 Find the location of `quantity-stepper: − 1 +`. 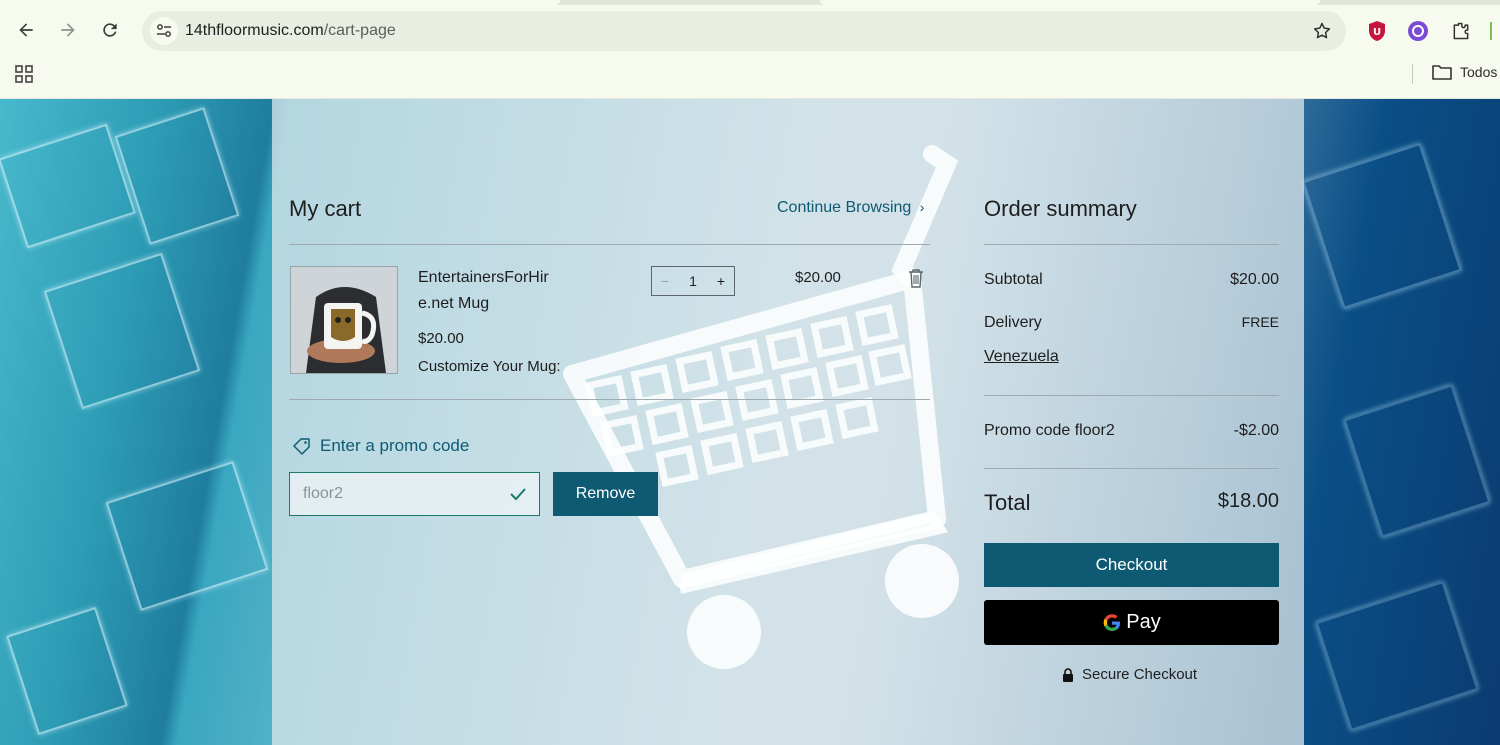

quantity-stepper: − 1 + is located at coordinates (693, 281).